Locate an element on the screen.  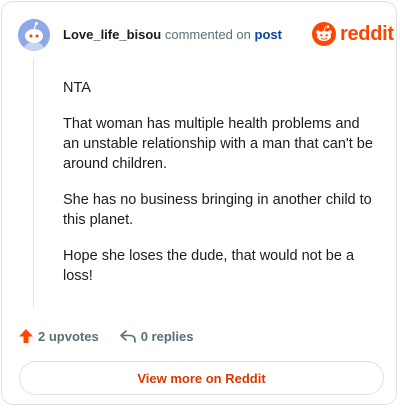
post-link: post is located at coordinates (268, 34).